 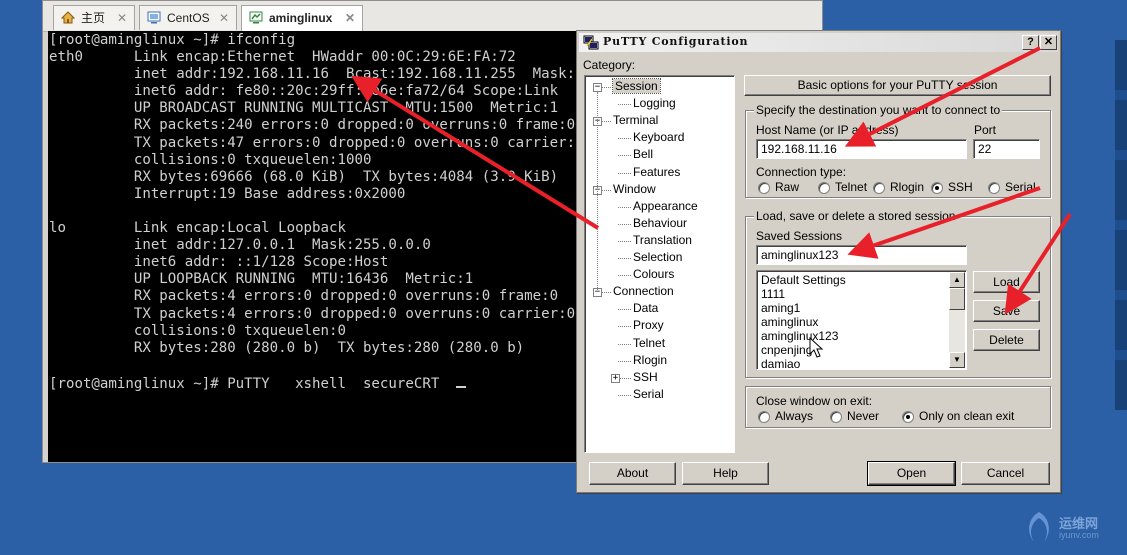 What do you see at coordinates (643, 291) in the screenshot?
I see `tree-item-connection: Connection` at bounding box center [643, 291].